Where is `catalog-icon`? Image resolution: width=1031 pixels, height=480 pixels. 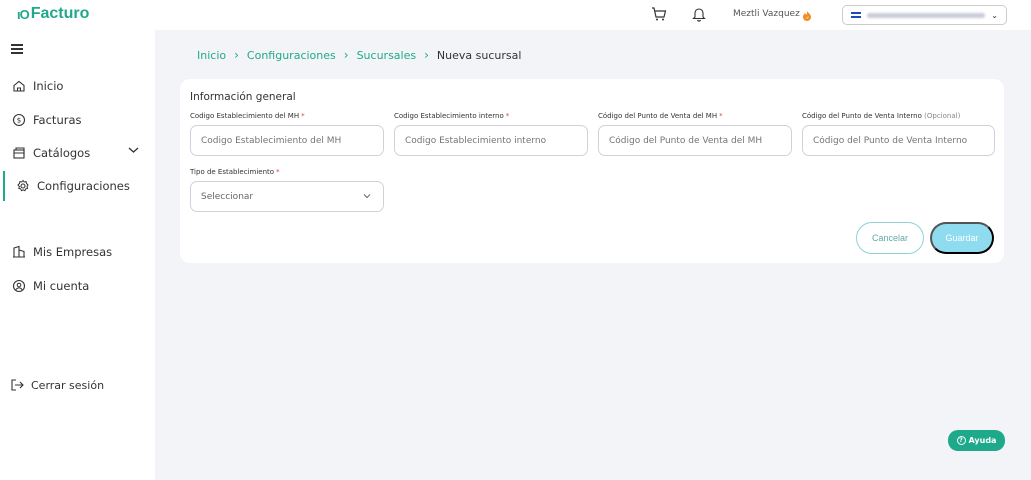
catalog-icon is located at coordinates (19, 153).